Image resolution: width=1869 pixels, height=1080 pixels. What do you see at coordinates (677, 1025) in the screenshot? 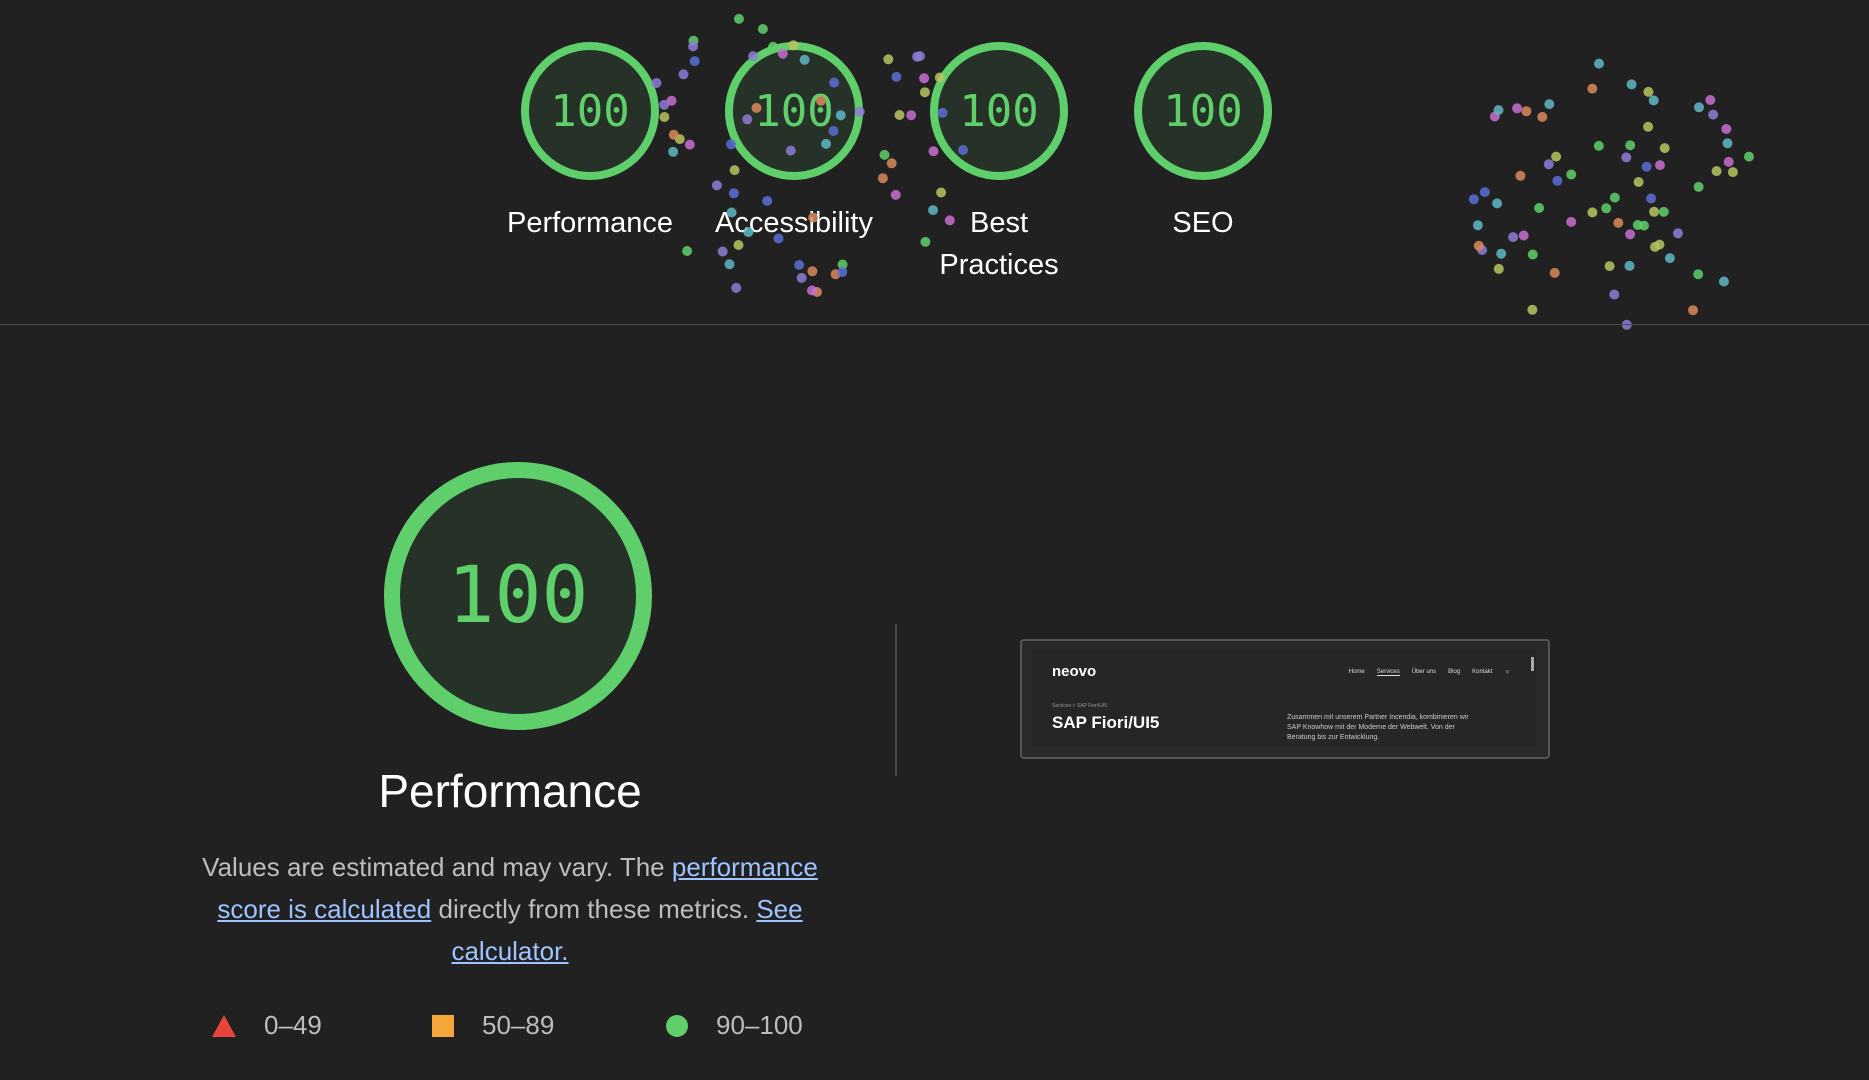
I see `circle-icon` at bounding box center [677, 1025].